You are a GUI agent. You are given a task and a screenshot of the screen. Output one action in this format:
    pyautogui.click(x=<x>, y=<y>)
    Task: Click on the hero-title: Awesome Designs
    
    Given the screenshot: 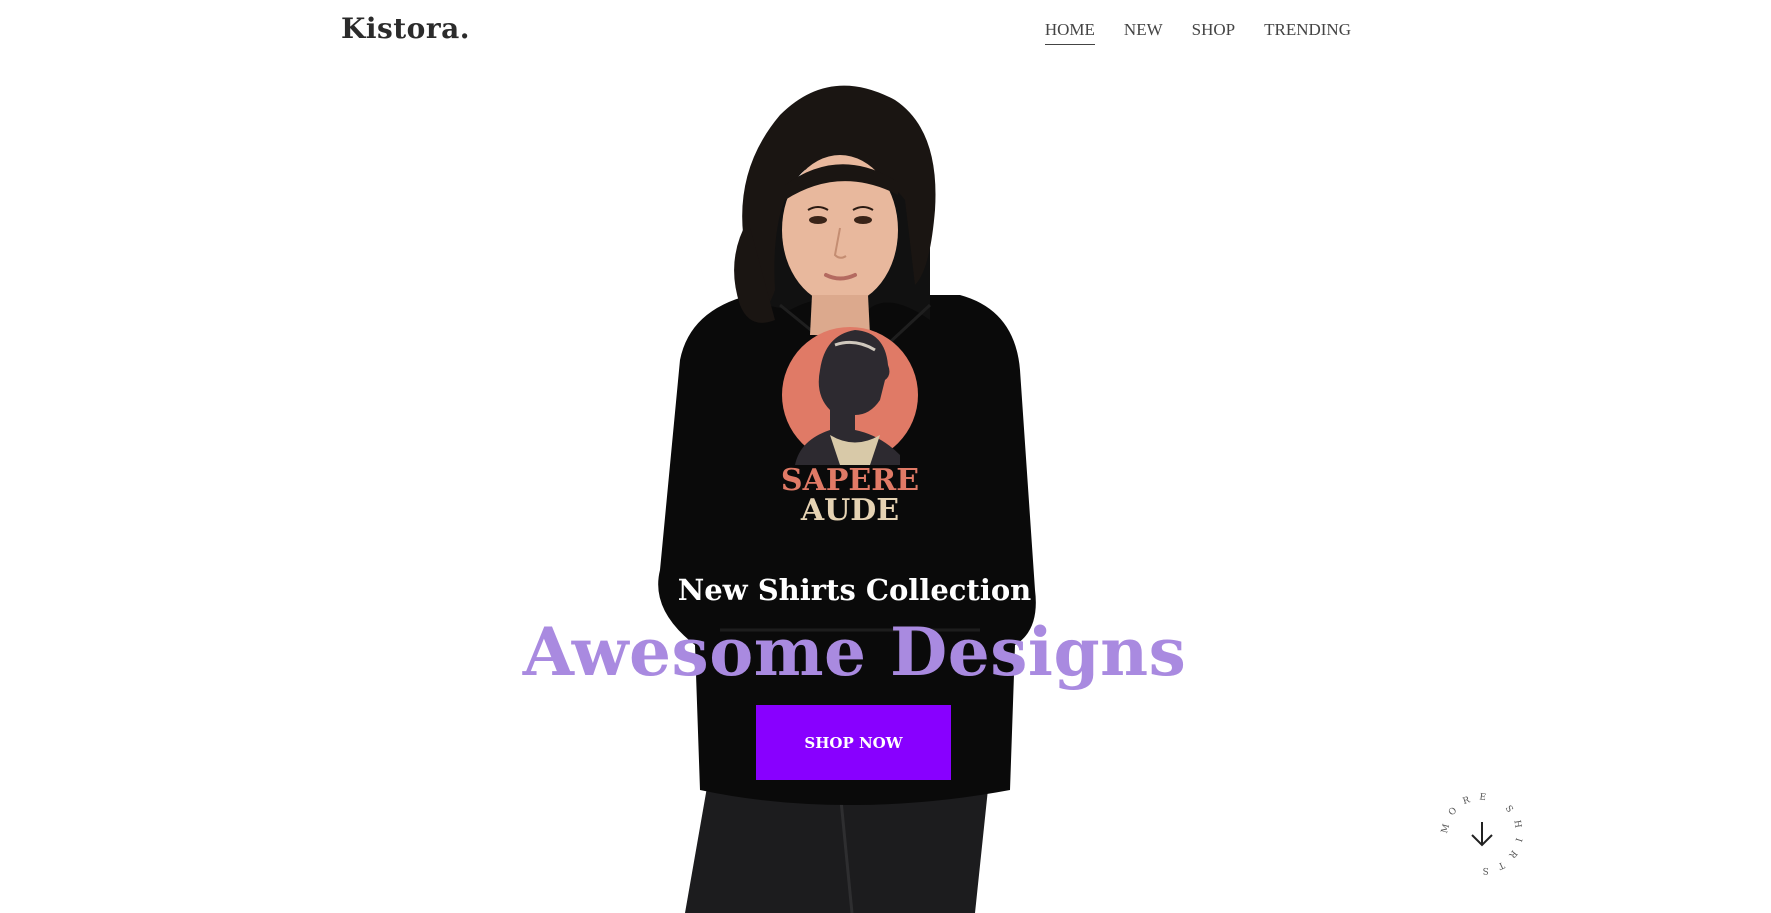 What is the action you would take?
    pyautogui.click(x=854, y=652)
    